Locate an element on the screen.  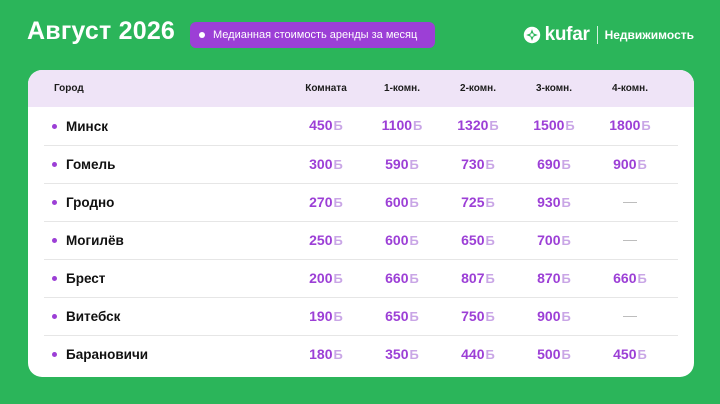
table-row: Брест 200 Ƃ 660 Ƃ 807 Ƃ 870 Ƃ 660 Ƃ is located at coordinates (361, 278).